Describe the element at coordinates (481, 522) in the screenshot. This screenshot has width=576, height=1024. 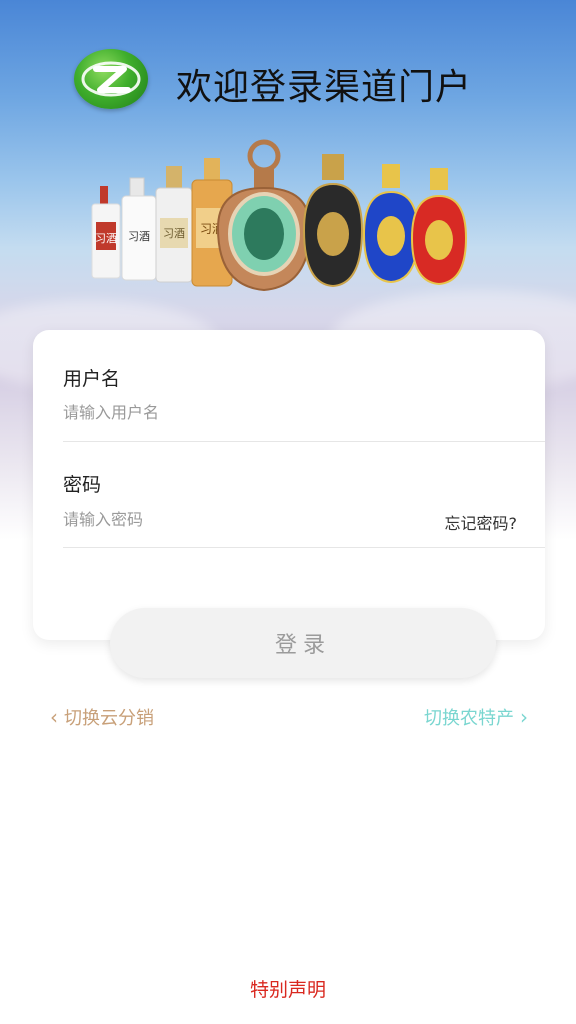
I see `forgot-password-link: 忘记密码?` at that location.